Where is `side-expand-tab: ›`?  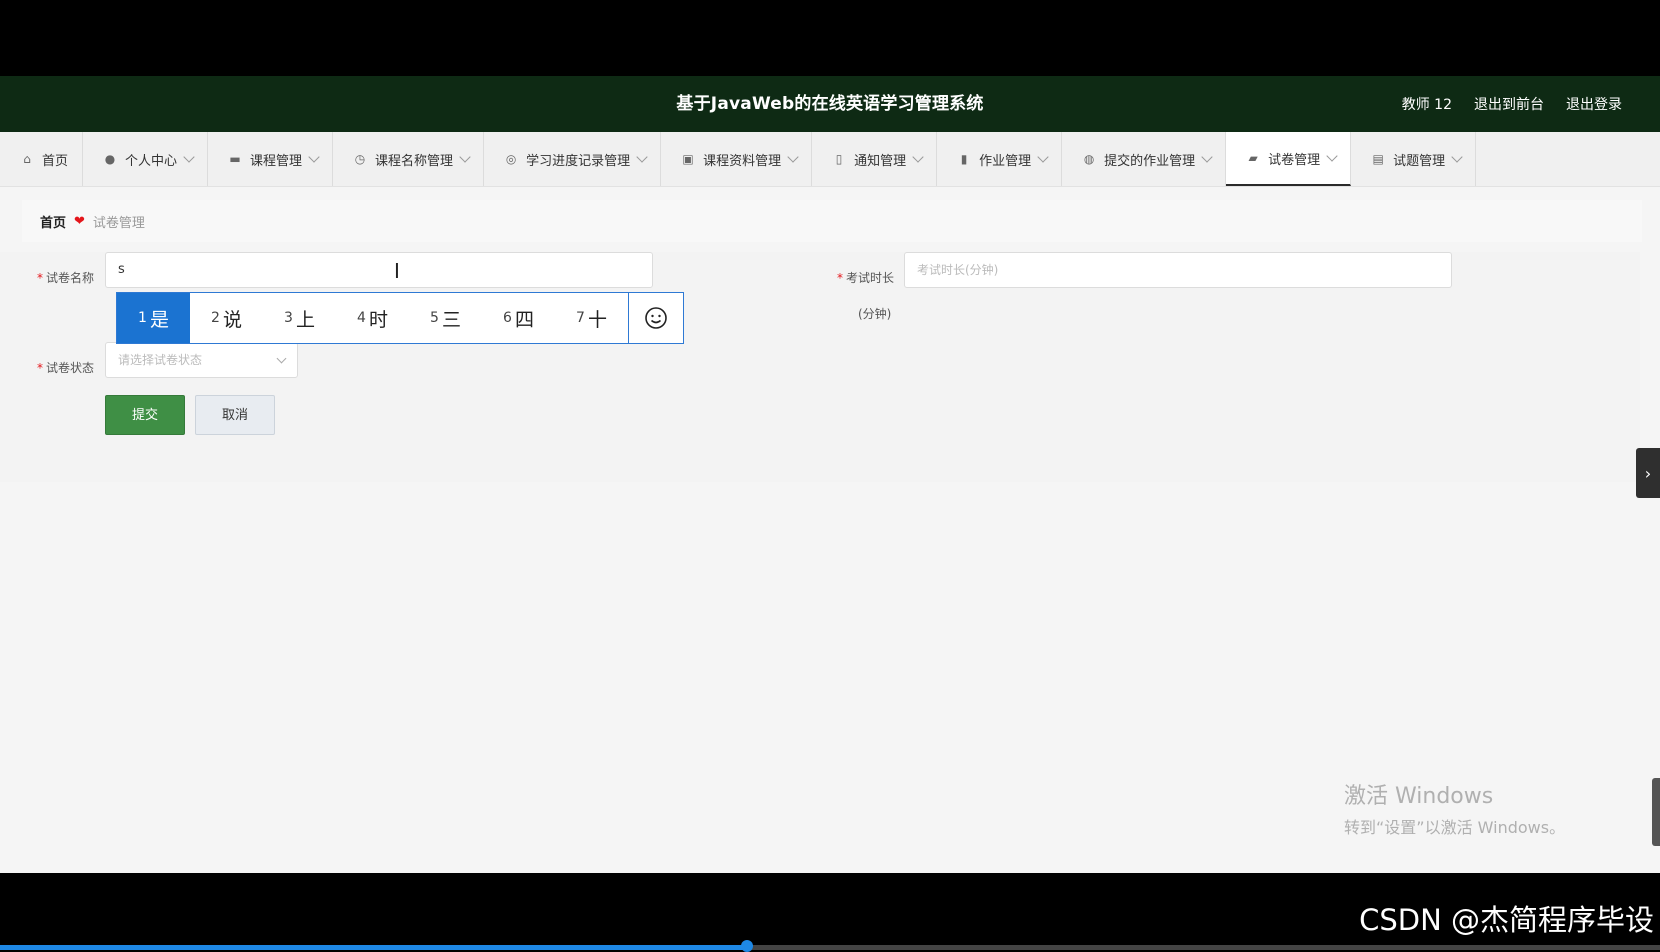
side-expand-tab: › is located at coordinates (1648, 473).